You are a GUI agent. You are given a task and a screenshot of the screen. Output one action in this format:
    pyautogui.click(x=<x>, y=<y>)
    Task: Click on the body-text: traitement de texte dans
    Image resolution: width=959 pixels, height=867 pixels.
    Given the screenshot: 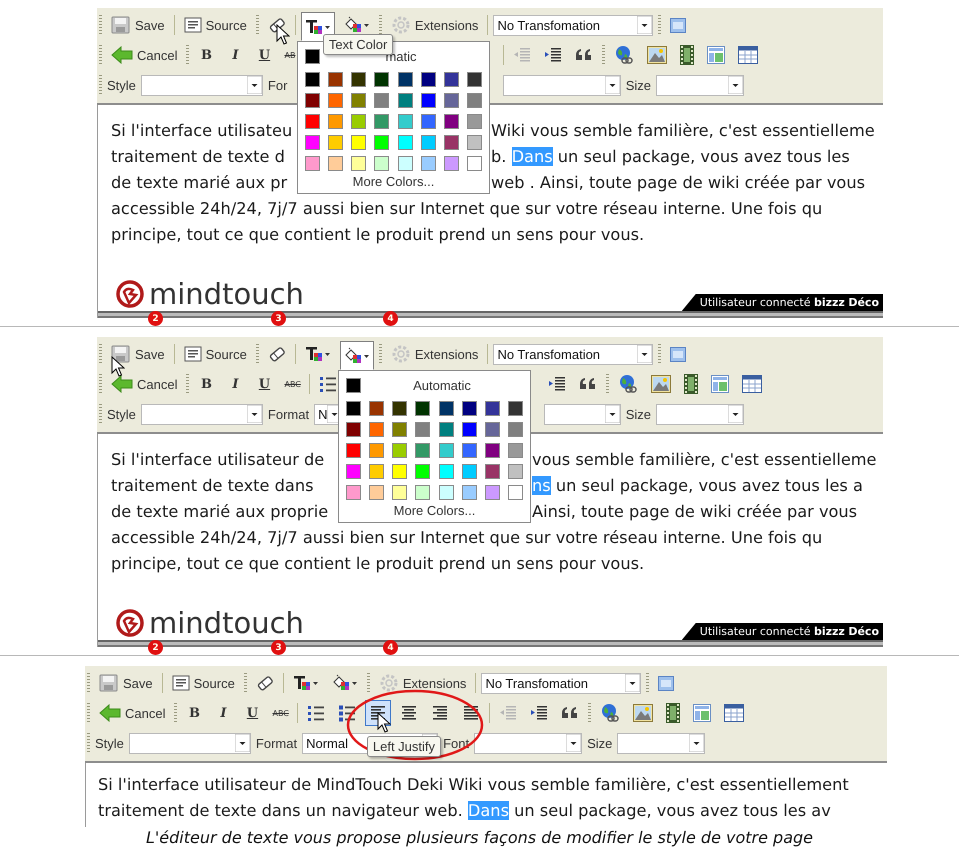 What is the action you would take?
    pyautogui.click(x=212, y=485)
    